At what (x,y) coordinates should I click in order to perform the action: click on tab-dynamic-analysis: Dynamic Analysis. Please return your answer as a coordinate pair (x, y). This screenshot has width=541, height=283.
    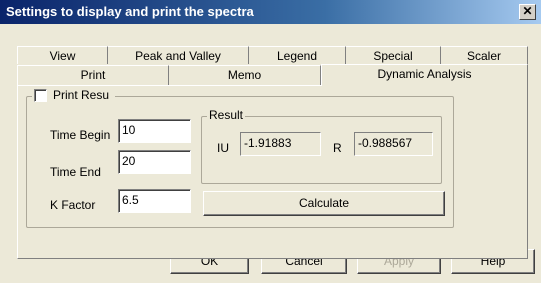
    Looking at the image, I should click on (424, 75).